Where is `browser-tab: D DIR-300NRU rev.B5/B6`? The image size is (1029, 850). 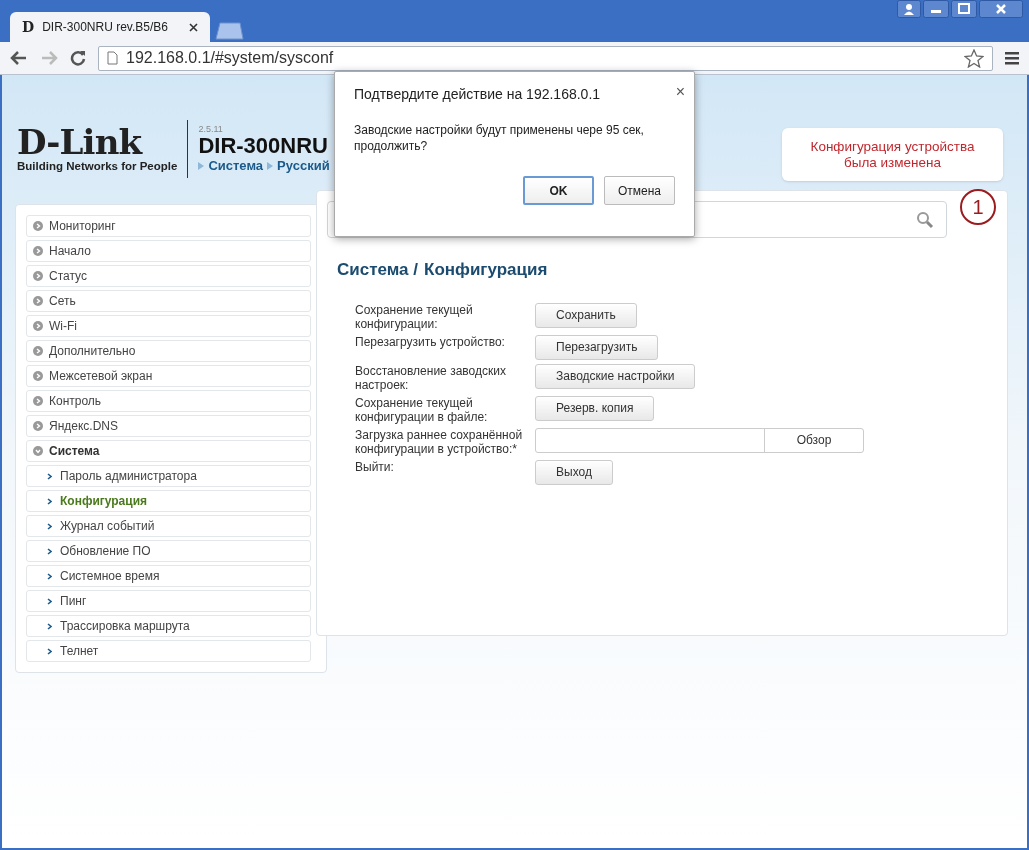 browser-tab: D DIR-300NRU rev.B5/B6 is located at coordinates (110, 27).